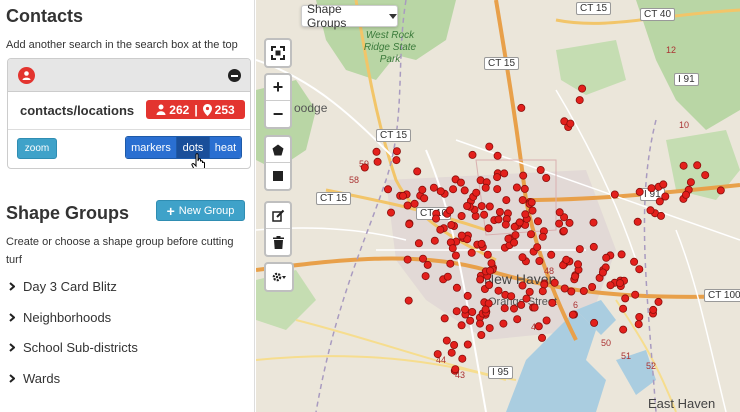 The width and height of the screenshot is (740, 412). Describe the element at coordinates (34, 378) in the screenshot. I see `shape-group-item: Wards` at that location.